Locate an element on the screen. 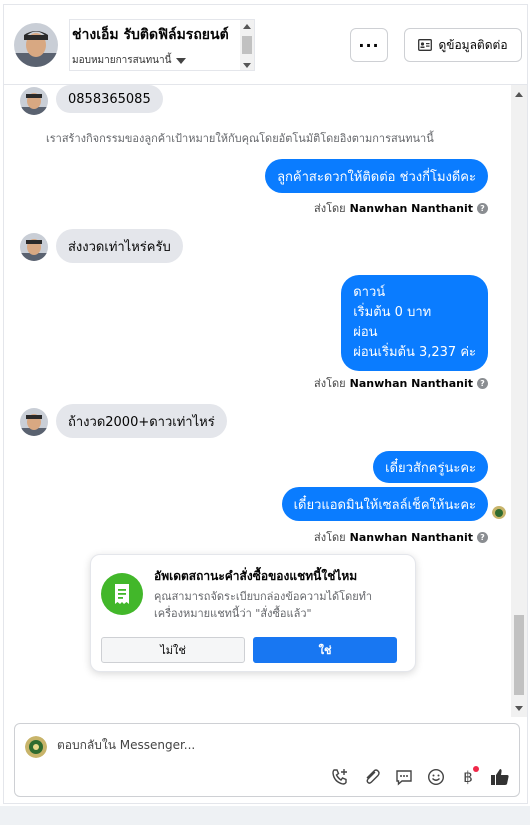 The image size is (530, 825). chat-bubble-icon is located at coordinates (404, 777).